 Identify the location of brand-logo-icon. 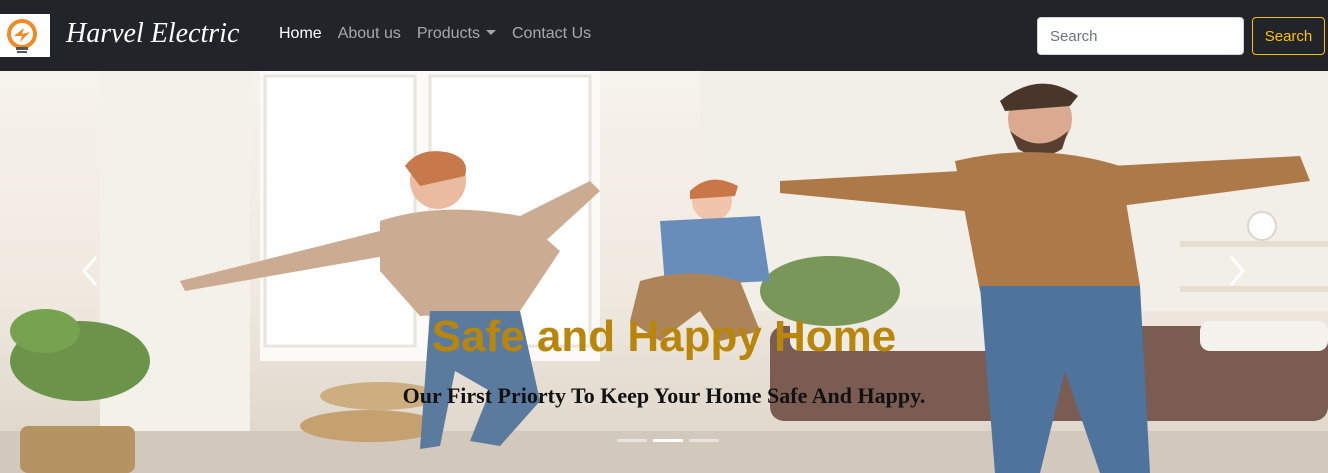
(25, 35).